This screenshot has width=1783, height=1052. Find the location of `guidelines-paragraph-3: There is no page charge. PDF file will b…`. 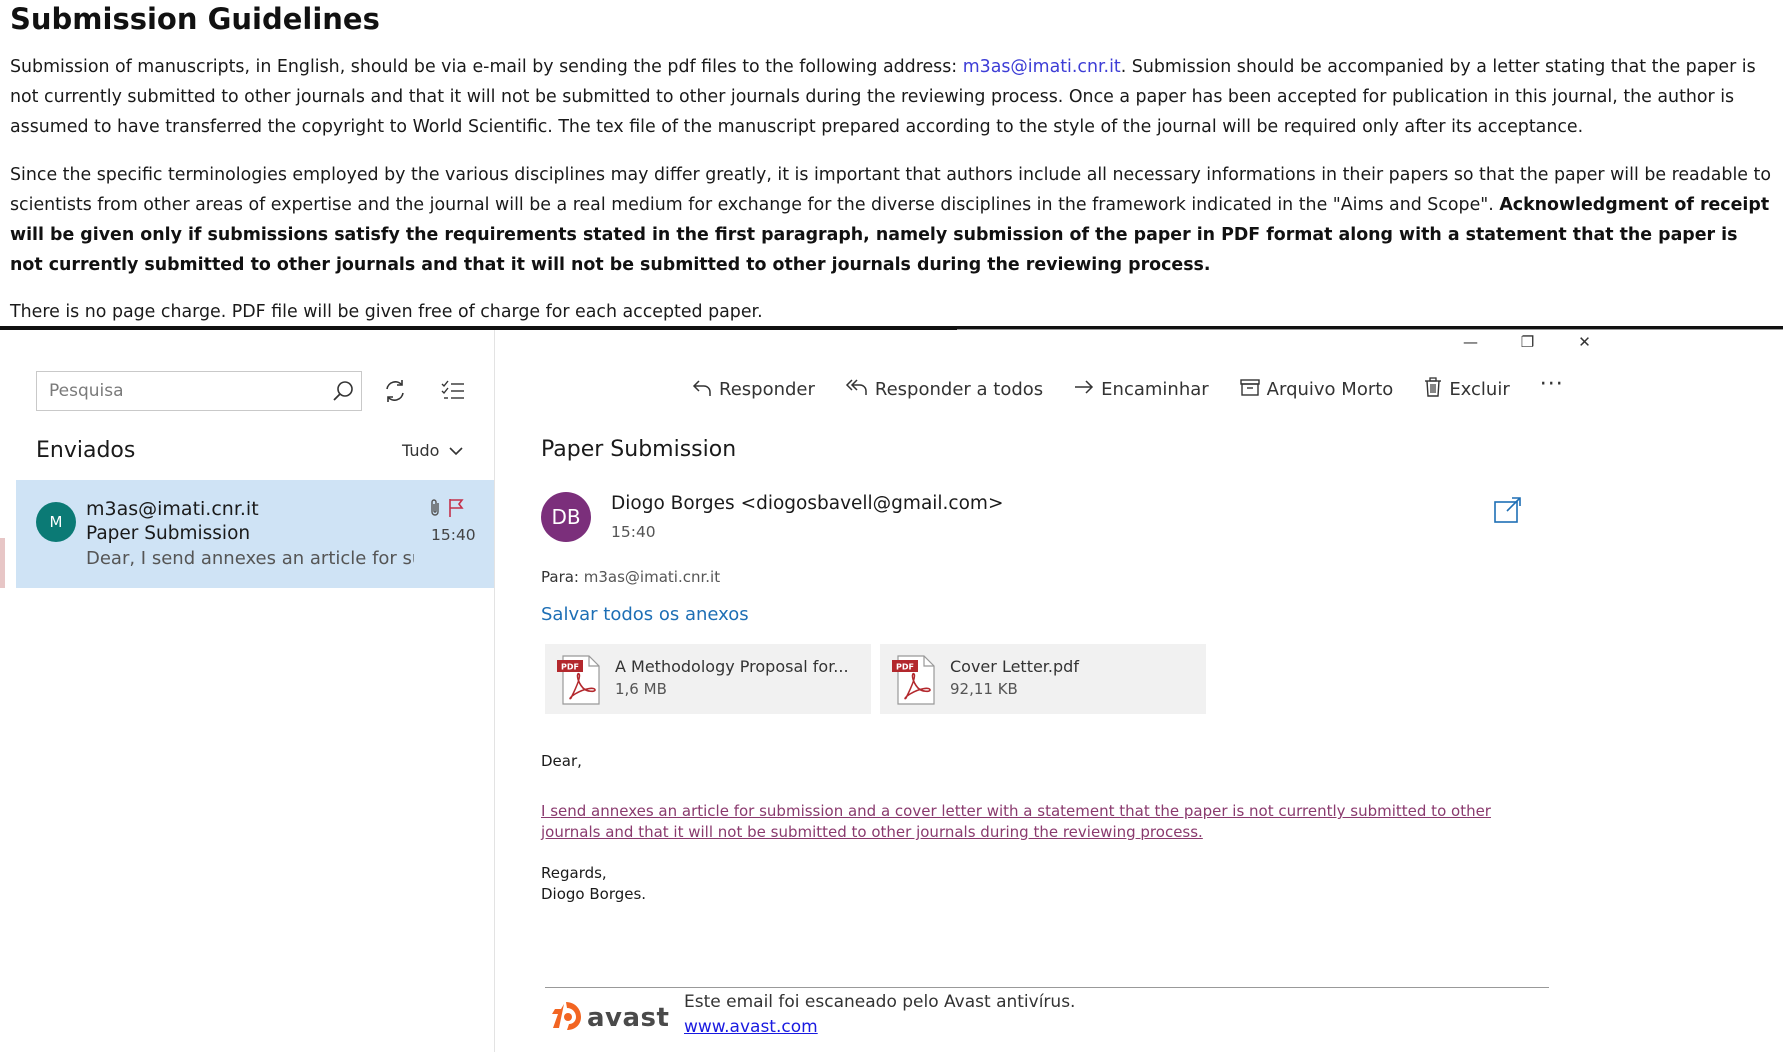

guidelines-paragraph-3: There is no page charge. PDF file will b… is located at coordinates (386, 312).